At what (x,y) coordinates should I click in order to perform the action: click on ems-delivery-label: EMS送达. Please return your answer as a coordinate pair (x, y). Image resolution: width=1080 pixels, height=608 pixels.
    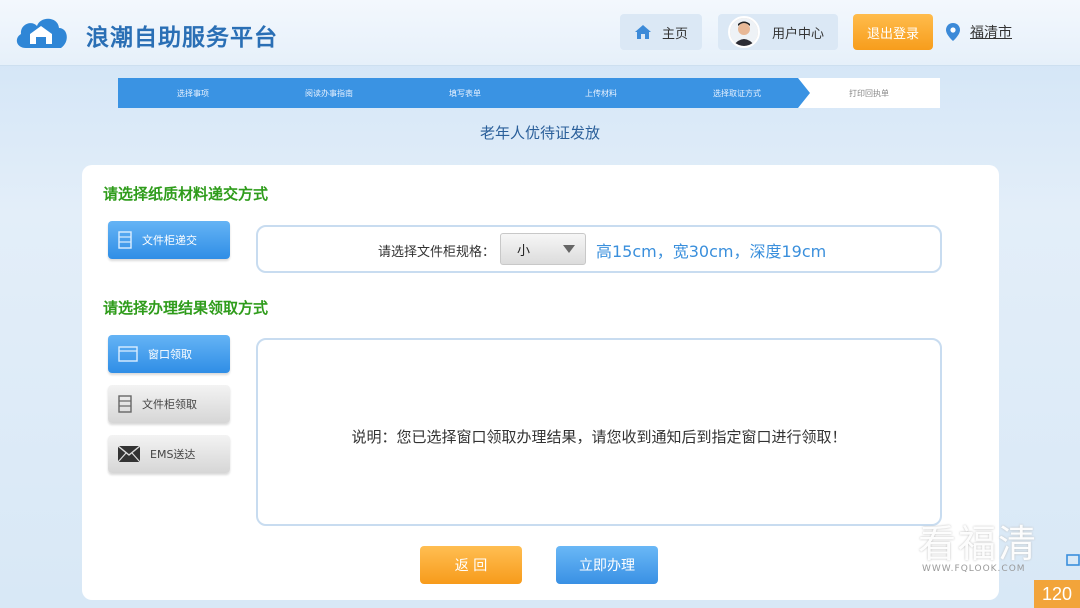
    Looking at the image, I should click on (173, 454).